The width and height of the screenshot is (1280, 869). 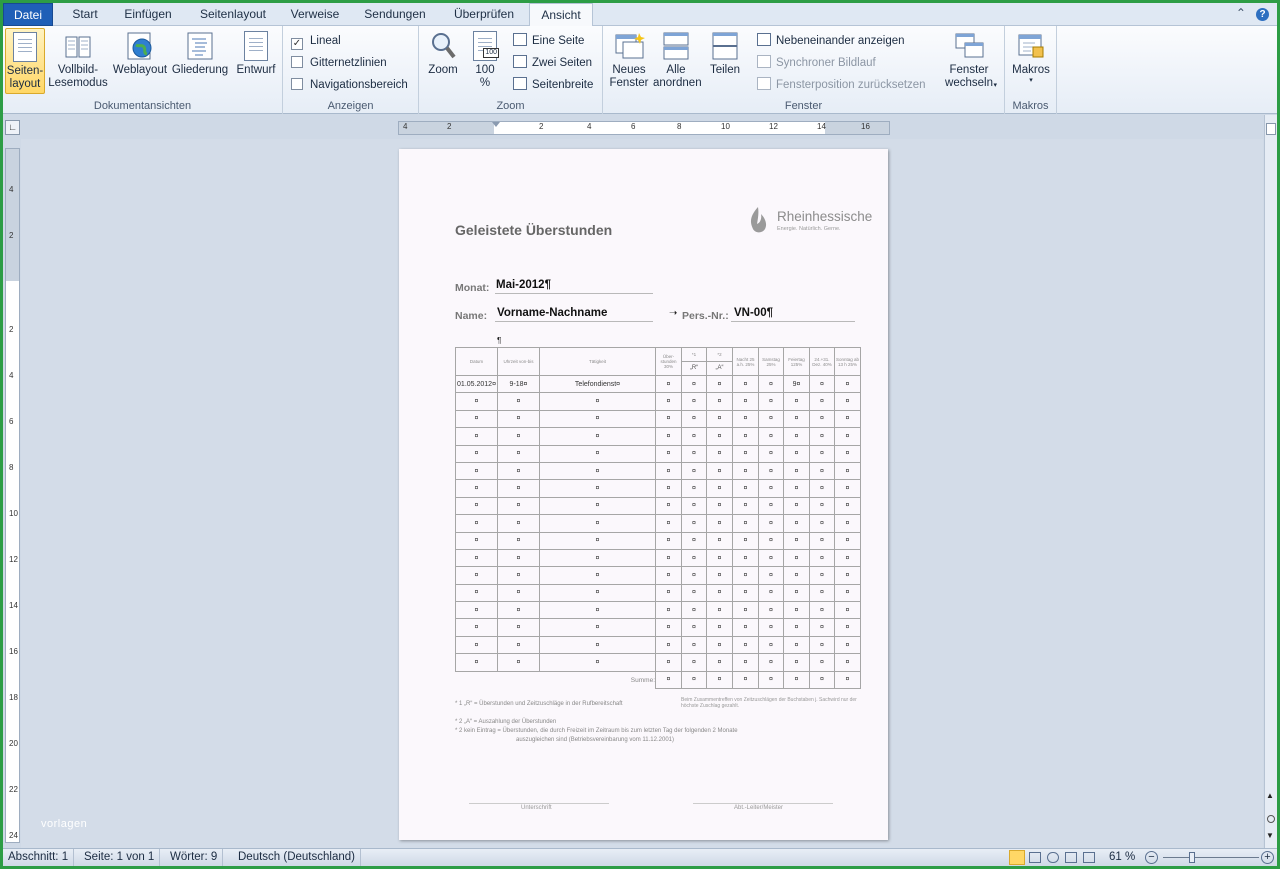 What do you see at coordinates (256, 61) in the screenshot?
I see `draft-button: Entwurf` at bounding box center [256, 61].